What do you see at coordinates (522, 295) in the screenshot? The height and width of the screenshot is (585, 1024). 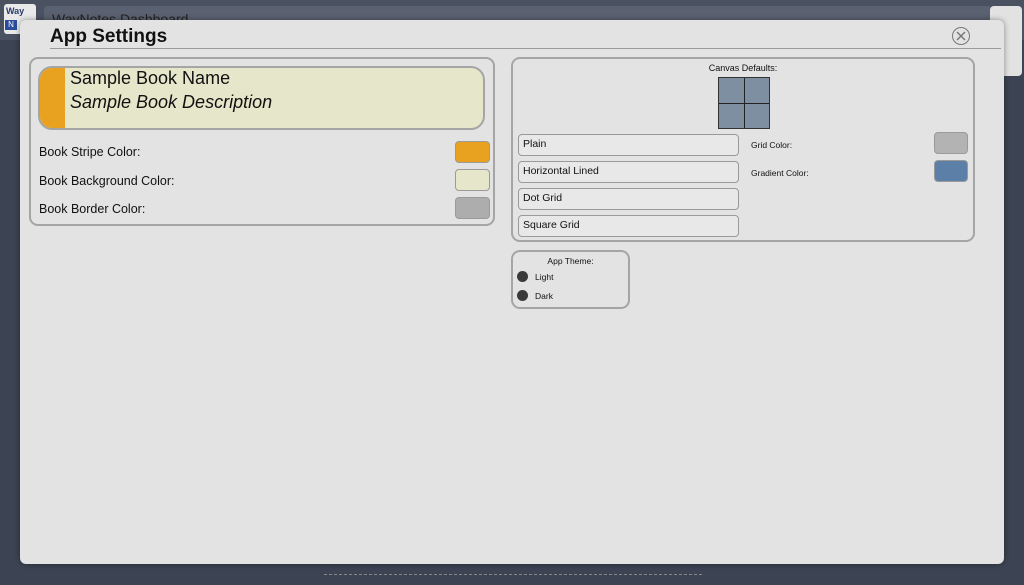 I see `theme-dark-radio` at bounding box center [522, 295].